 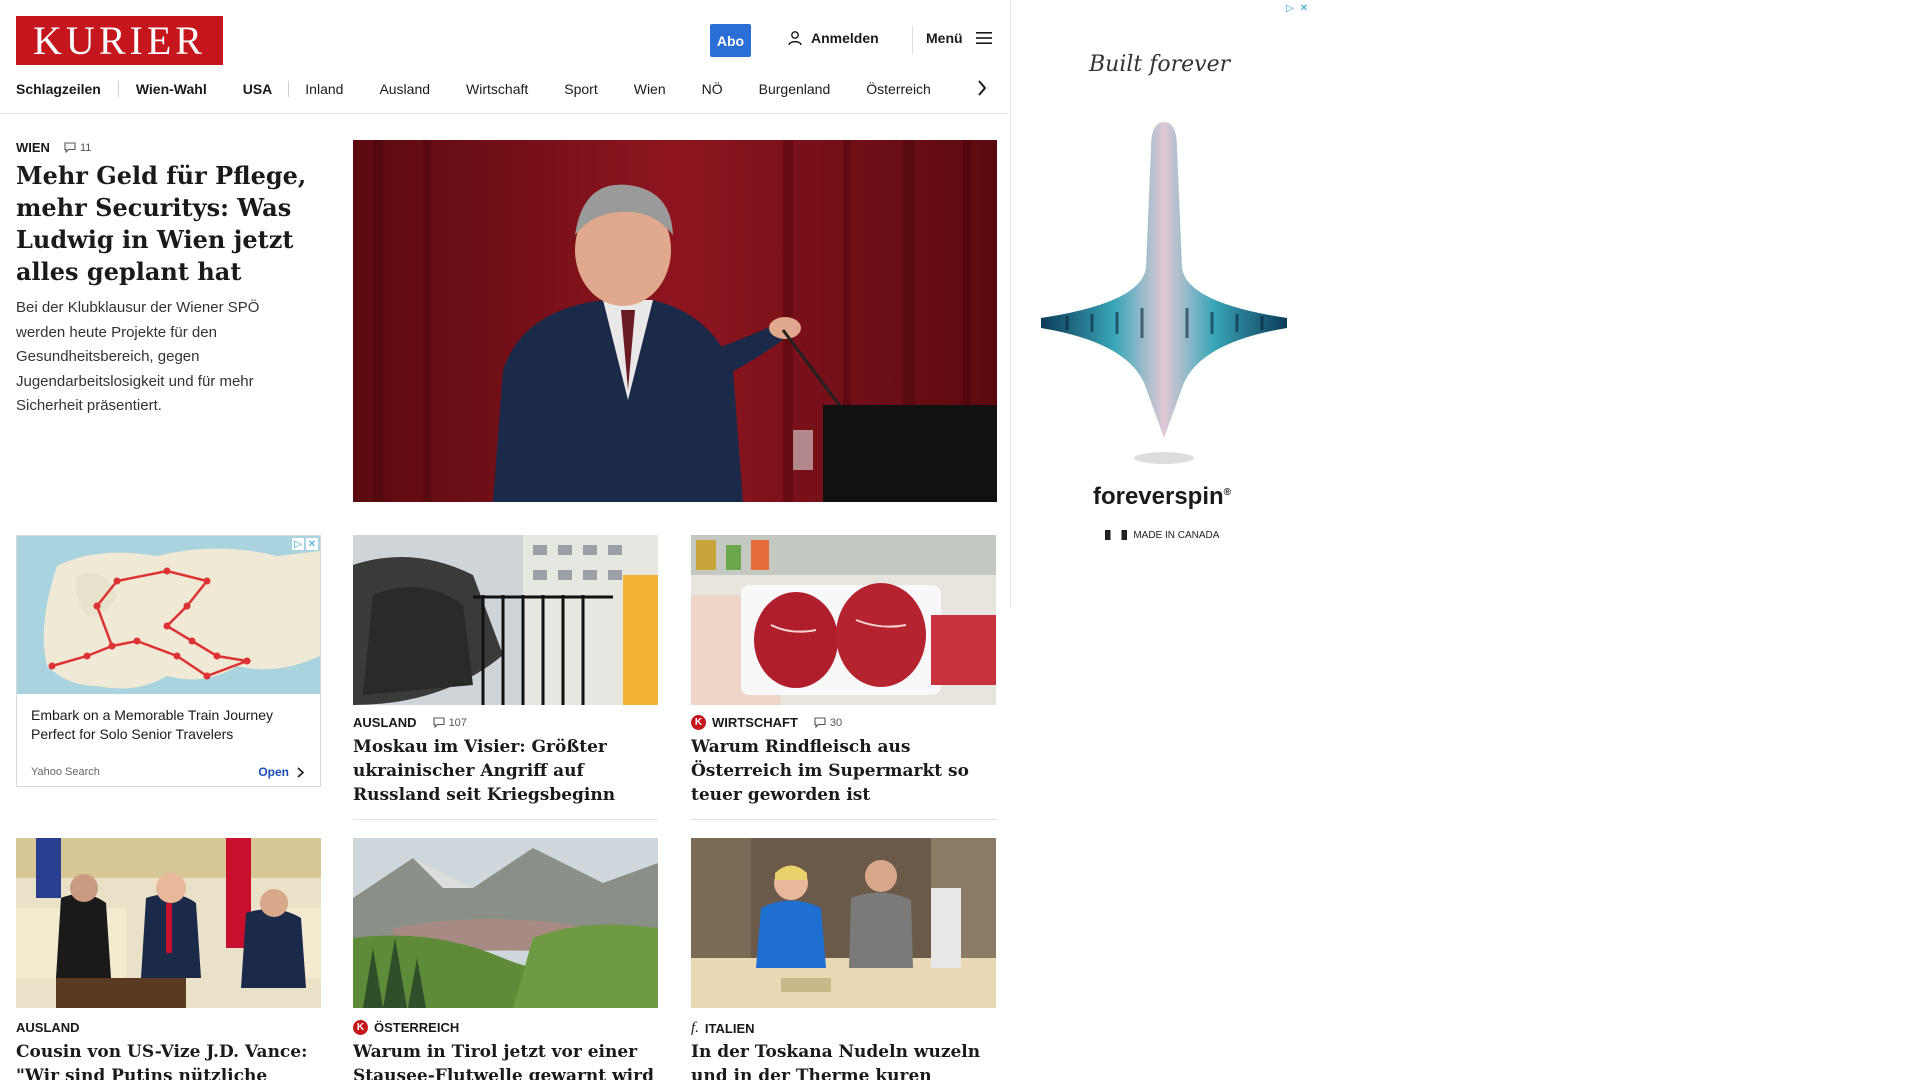 I want to click on lead-comment-count: 11, so click(x=77, y=148).